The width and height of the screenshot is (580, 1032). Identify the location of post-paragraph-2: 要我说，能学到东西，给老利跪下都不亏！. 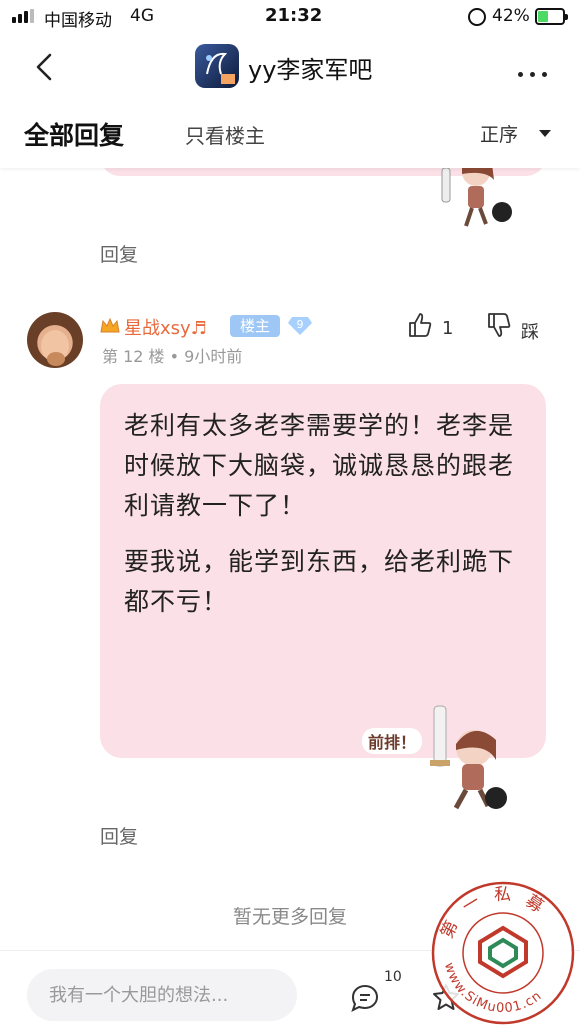
(319, 581).